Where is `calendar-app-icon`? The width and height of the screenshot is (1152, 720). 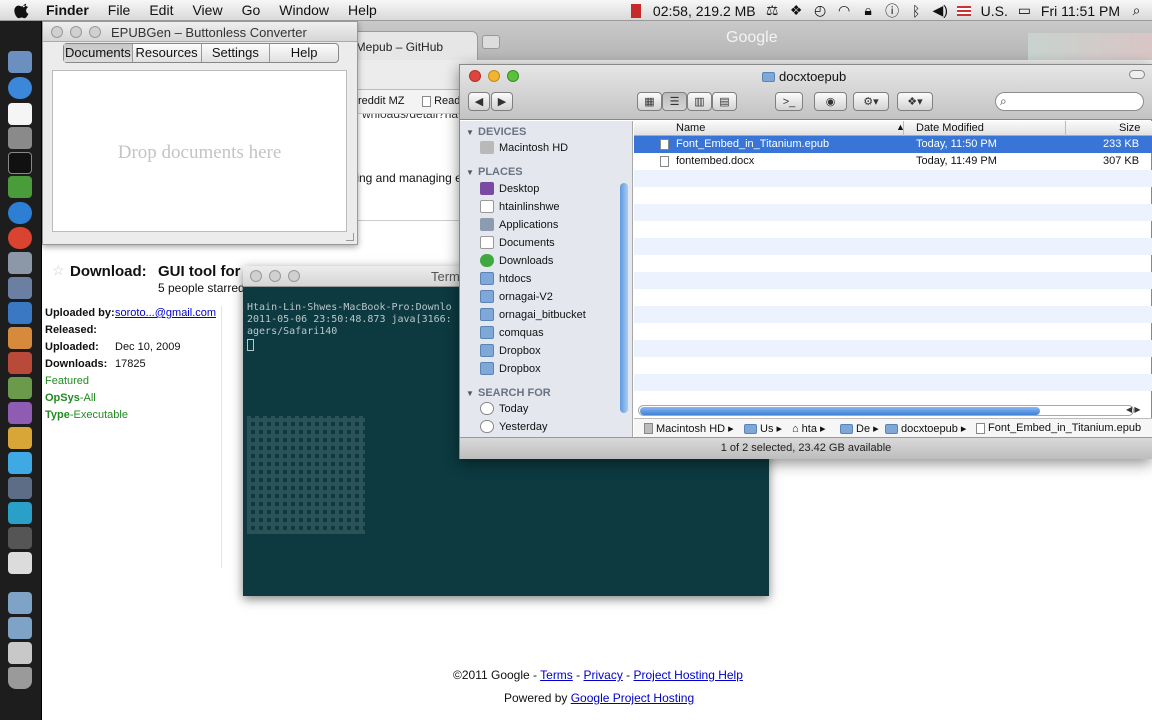
calendar-app-icon is located at coordinates (20, 114).